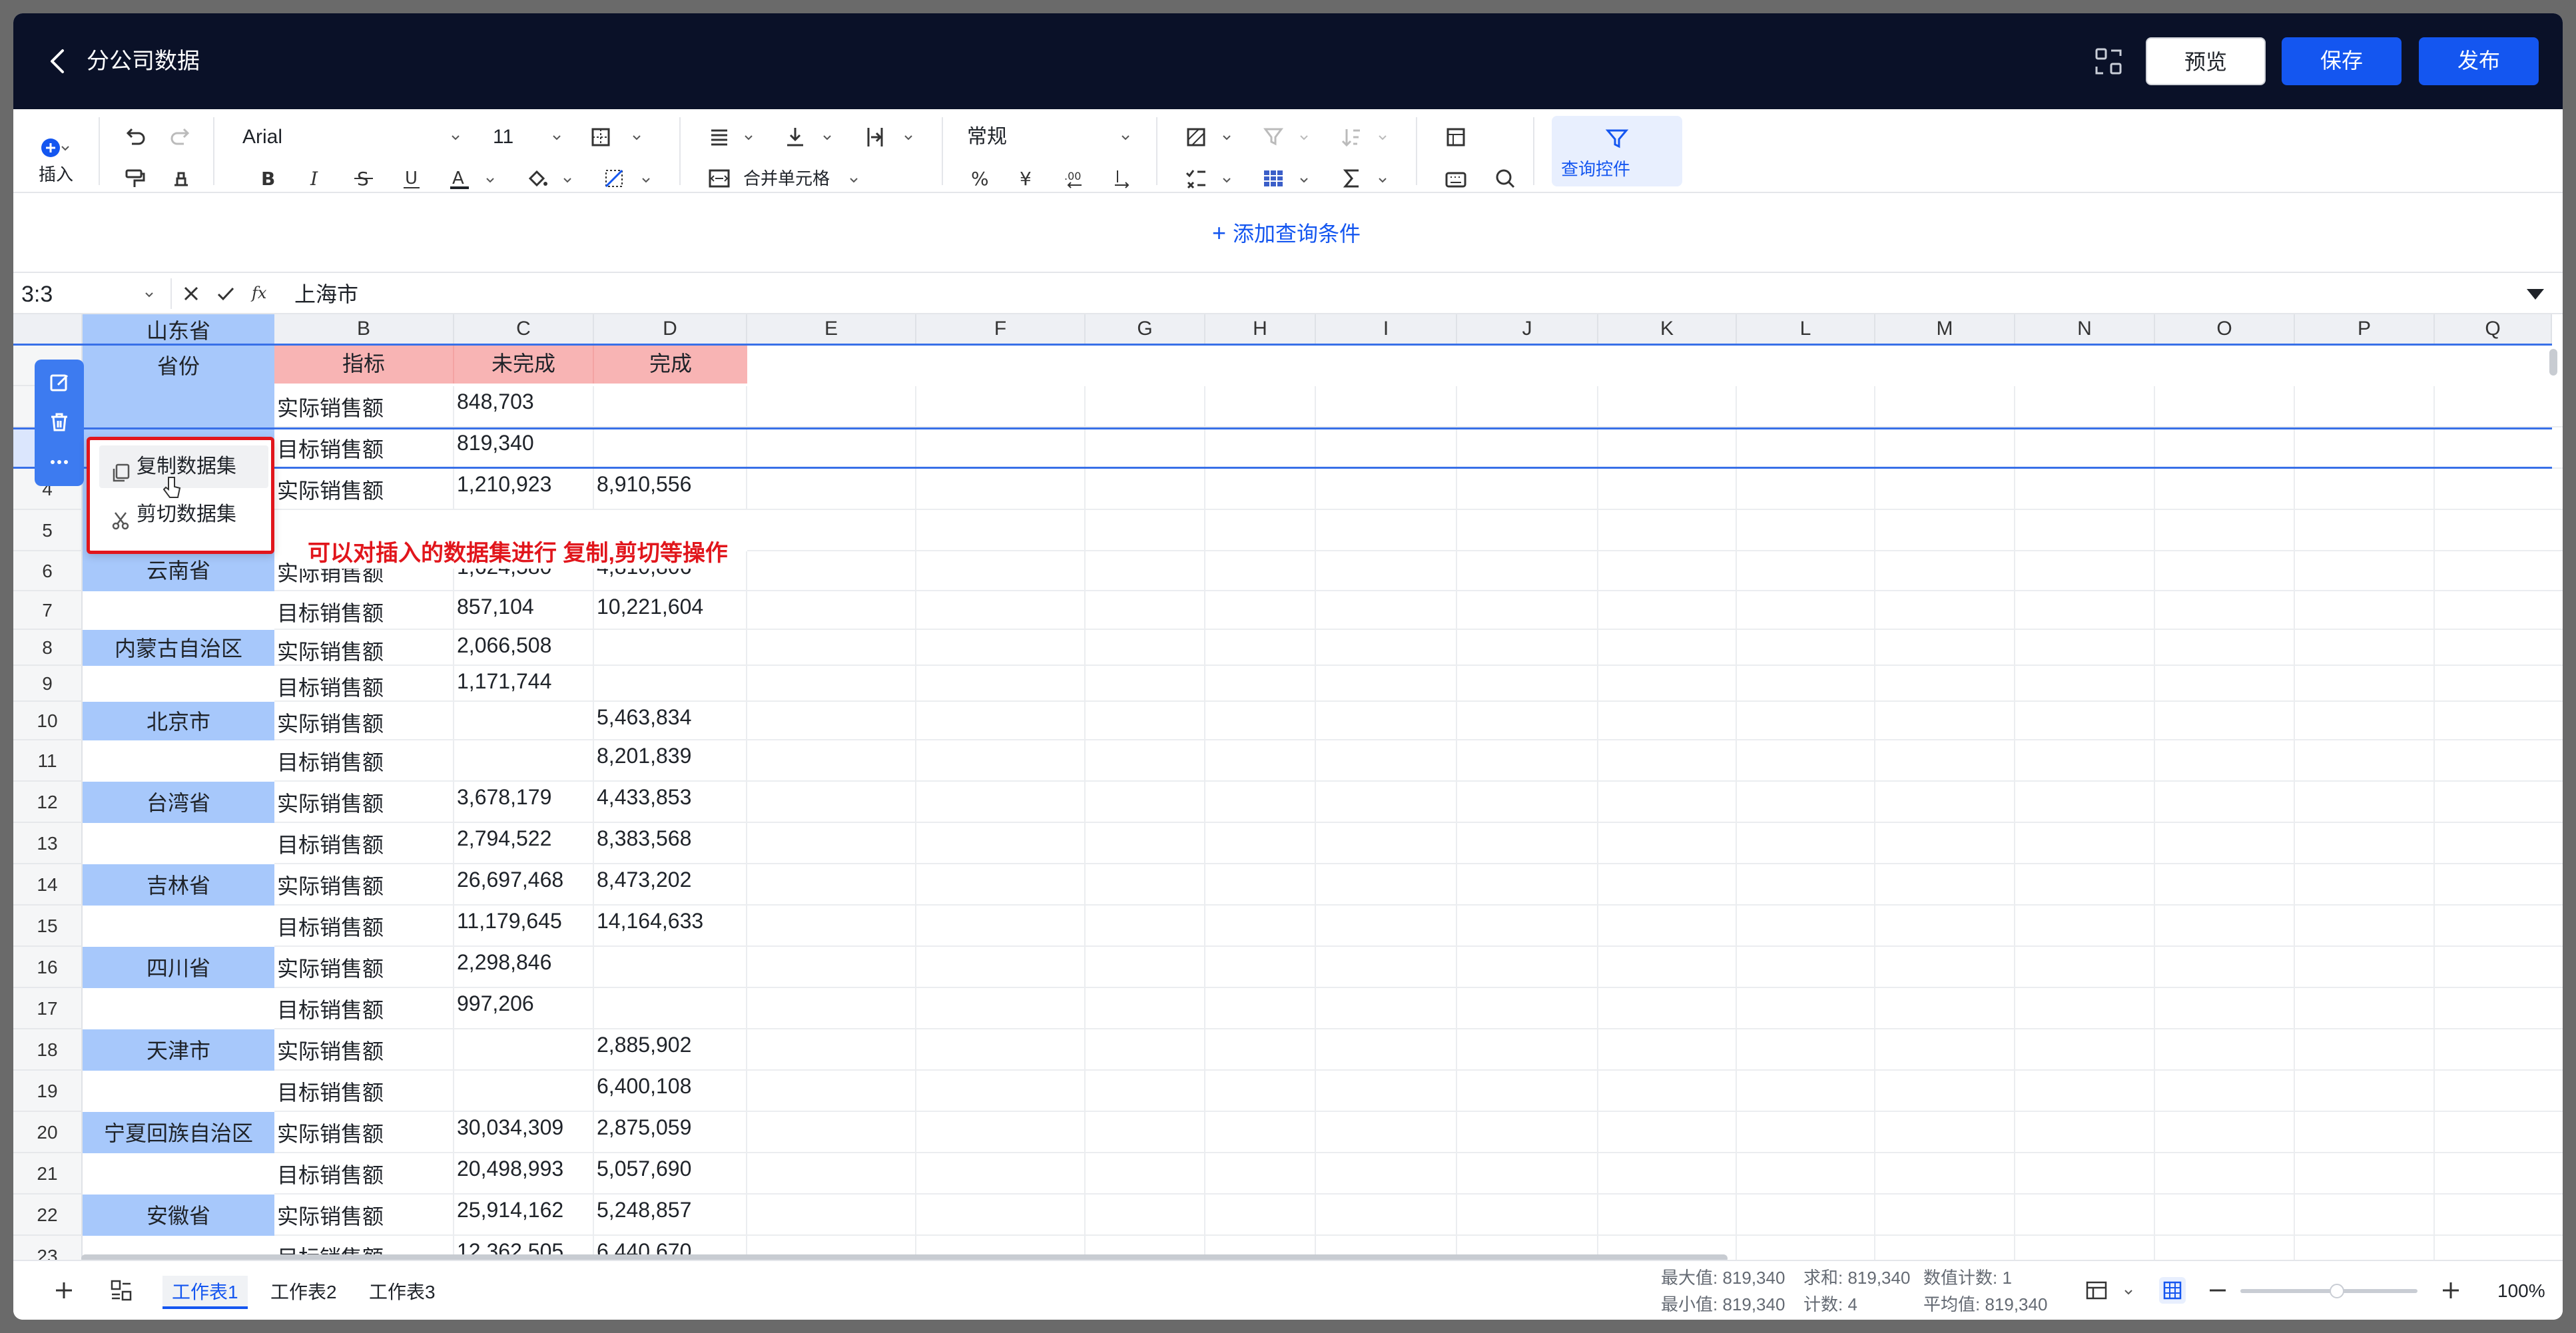  What do you see at coordinates (48, 1009) in the screenshot?
I see `row-header: 17` at bounding box center [48, 1009].